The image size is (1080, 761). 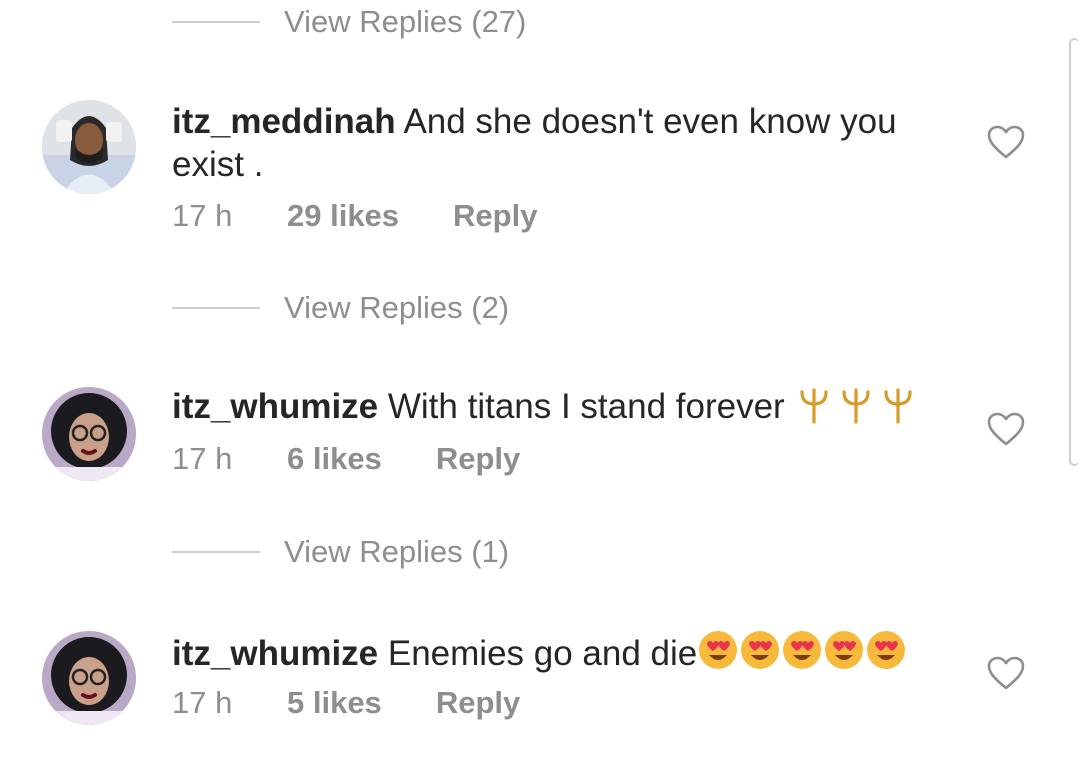 I want to click on comment-meta: 17 h 6 likes Reply, so click(x=346, y=459).